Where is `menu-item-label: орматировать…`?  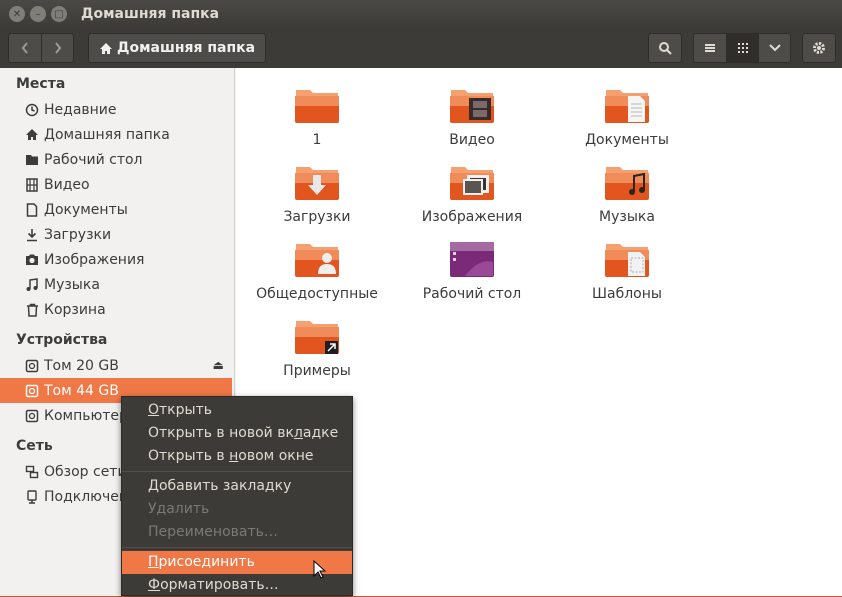 menu-item-label: орматировать… is located at coordinates (219, 585).